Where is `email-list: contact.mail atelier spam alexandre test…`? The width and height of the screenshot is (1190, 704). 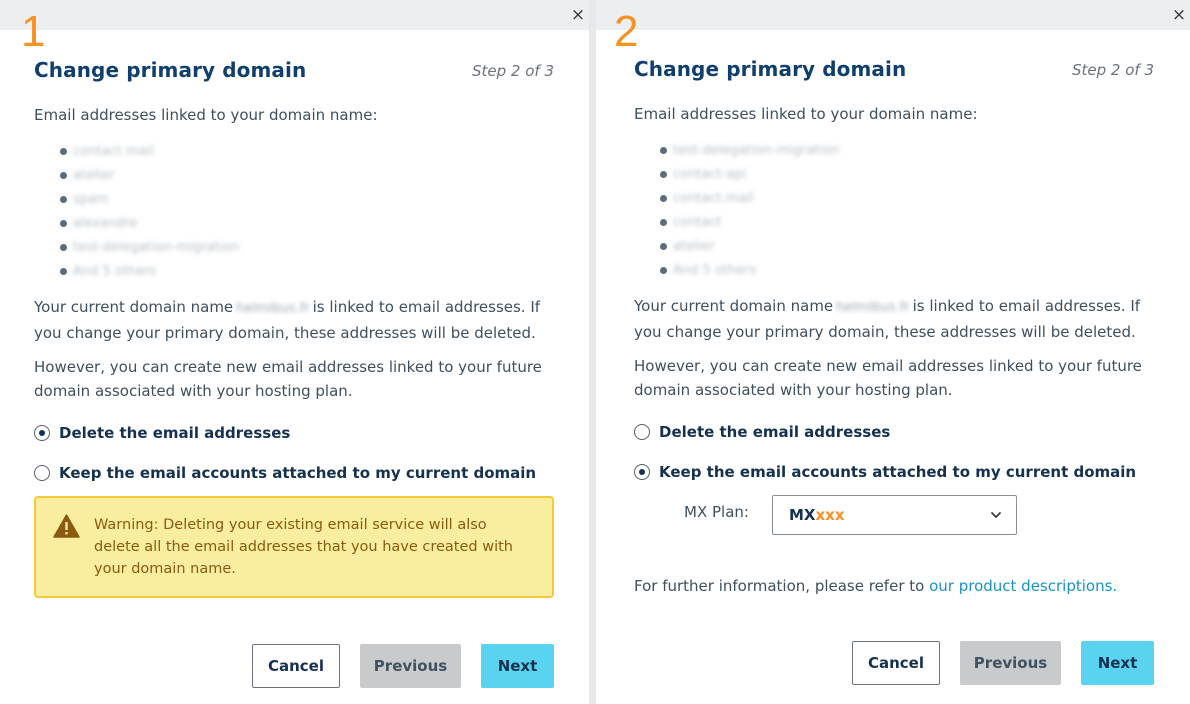 email-list: contact.mail atelier spam alexandre test… is located at coordinates (149, 211).